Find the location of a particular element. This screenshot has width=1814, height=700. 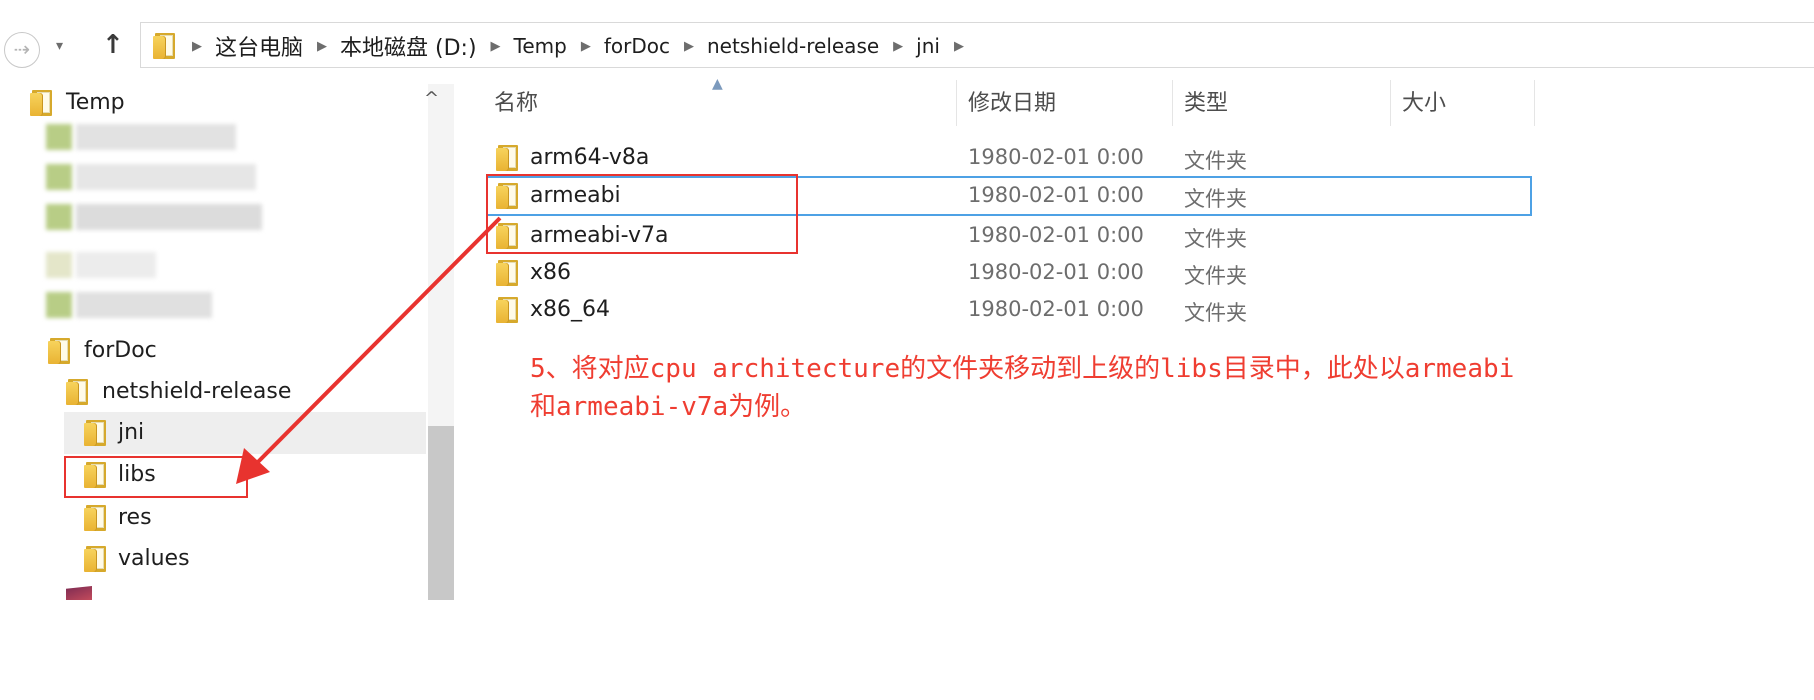

annotation-note-line: 和armeabi-v7a为例。 is located at coordinates (668, 407).